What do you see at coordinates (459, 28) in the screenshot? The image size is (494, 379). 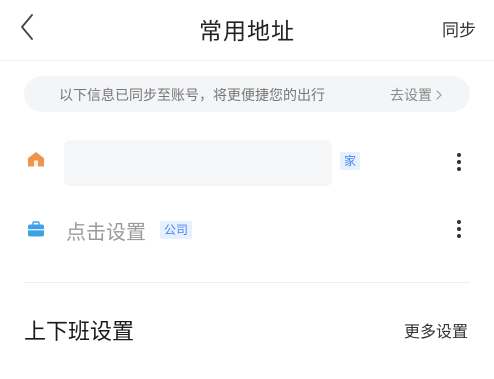 I see `sync-button: 同步` at bounding box center [459, 28].